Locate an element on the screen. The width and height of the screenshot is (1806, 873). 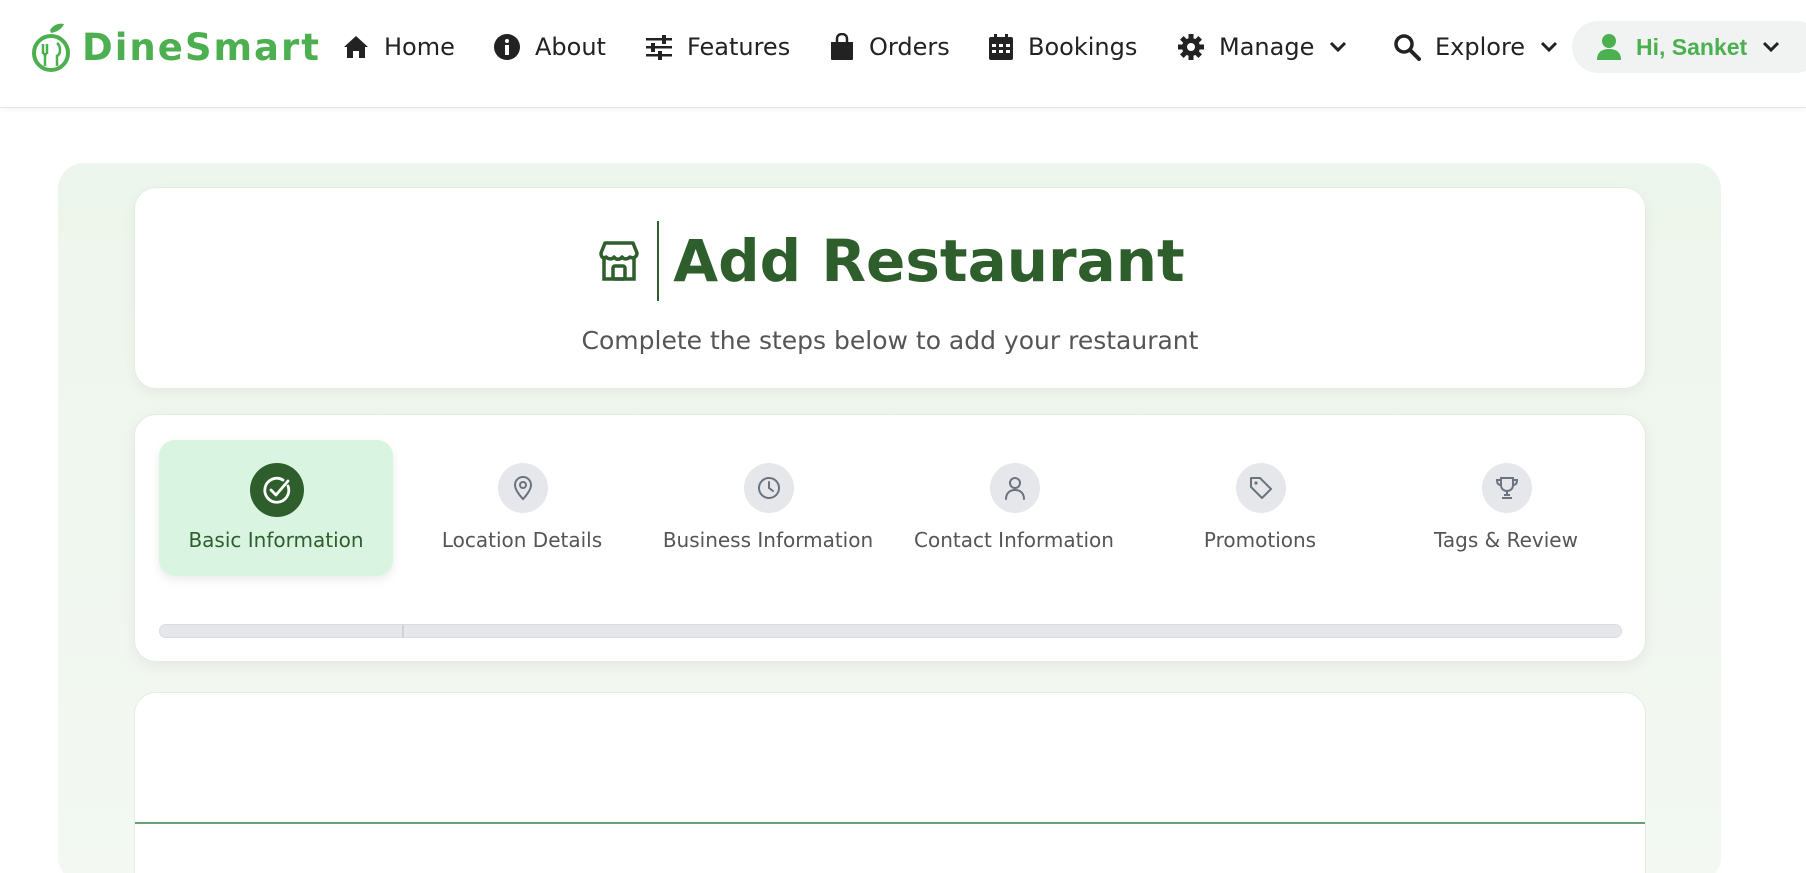
step-label: Tags & Review is located at coordinates (1506, 540).